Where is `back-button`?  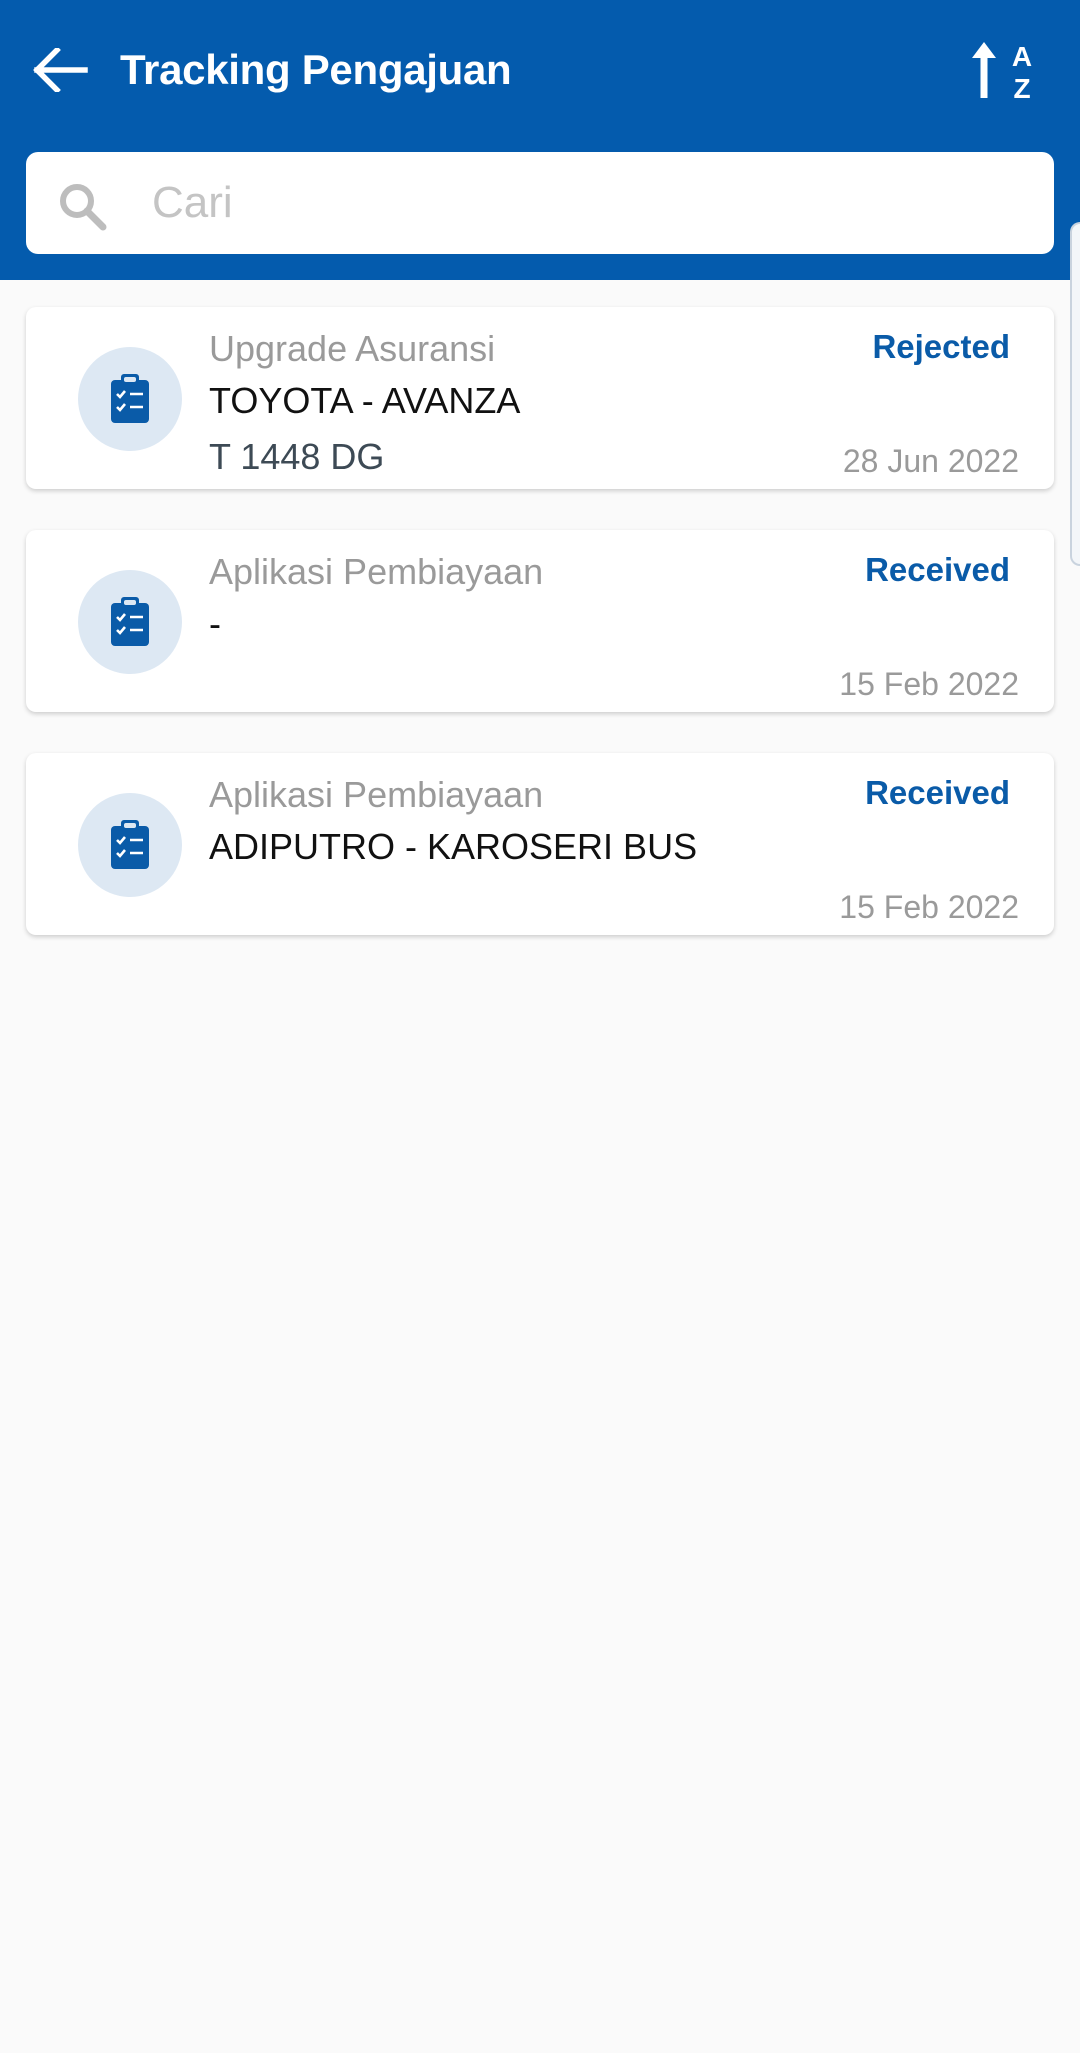 back-button is located at coordinates (61, 70).